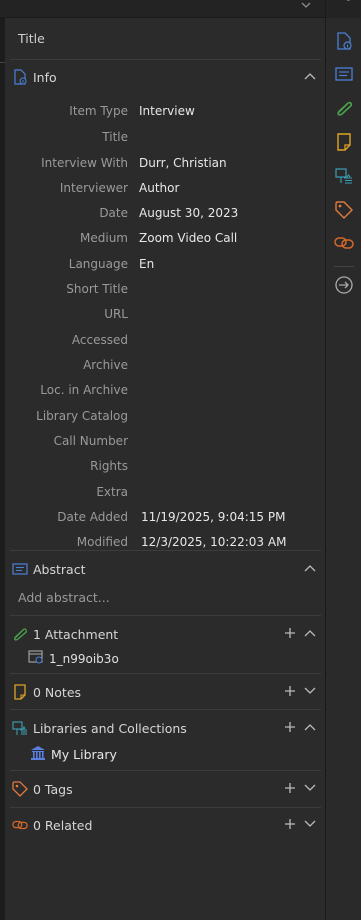 This screenshot has width=361, height=920. I want to click on abstract-section-label: Abstract, so click(59, 569).